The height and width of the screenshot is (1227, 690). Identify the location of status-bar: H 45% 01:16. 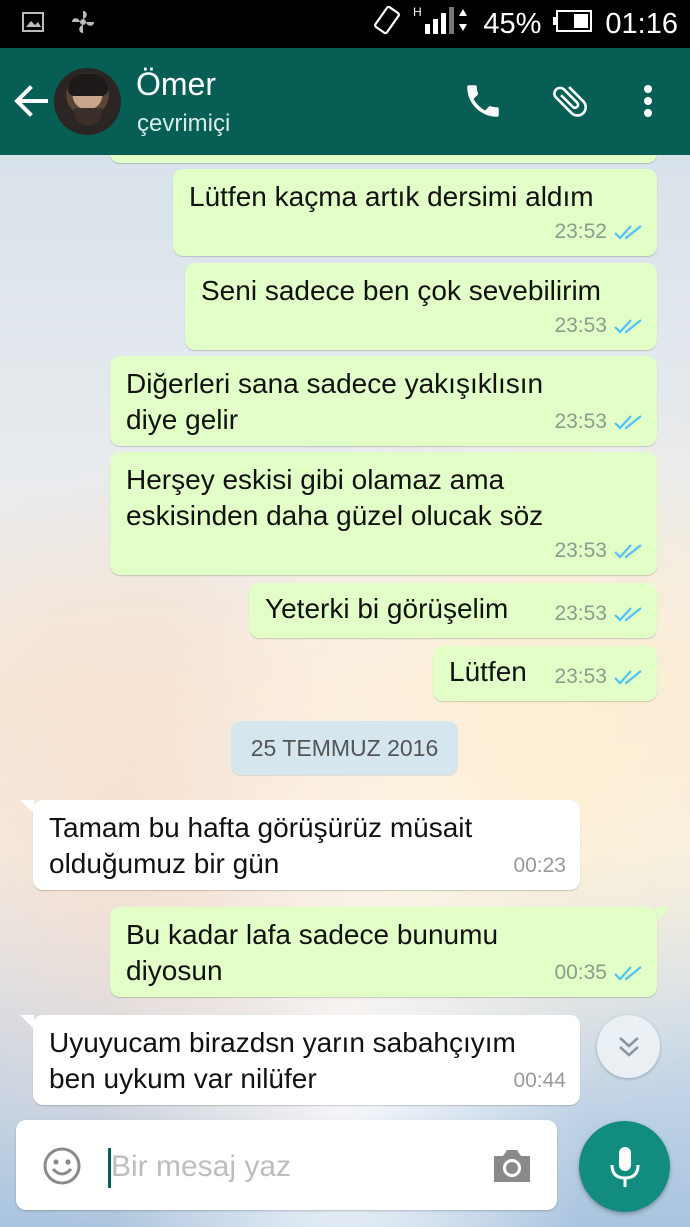
(345, 24).